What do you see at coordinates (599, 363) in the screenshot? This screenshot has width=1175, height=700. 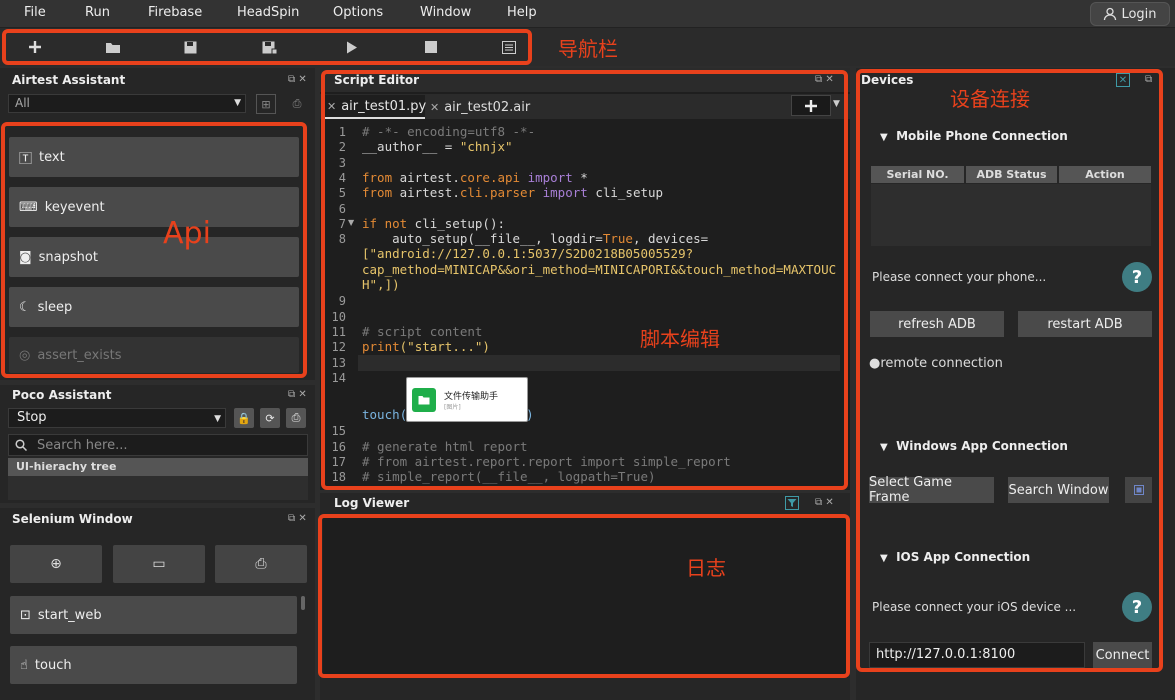 I see `current-line-highlight` at bounding box center [599, 363].